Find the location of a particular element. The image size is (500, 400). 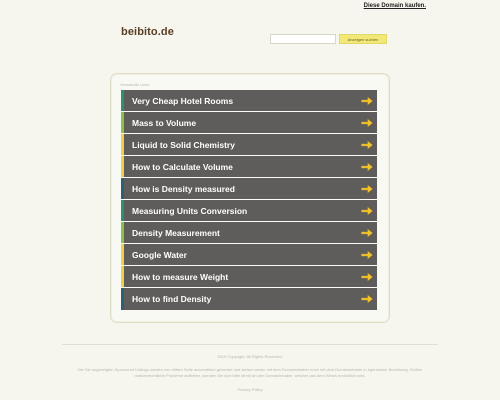

related-links-label: Verwandte Links is located at coordinates (135, 84).